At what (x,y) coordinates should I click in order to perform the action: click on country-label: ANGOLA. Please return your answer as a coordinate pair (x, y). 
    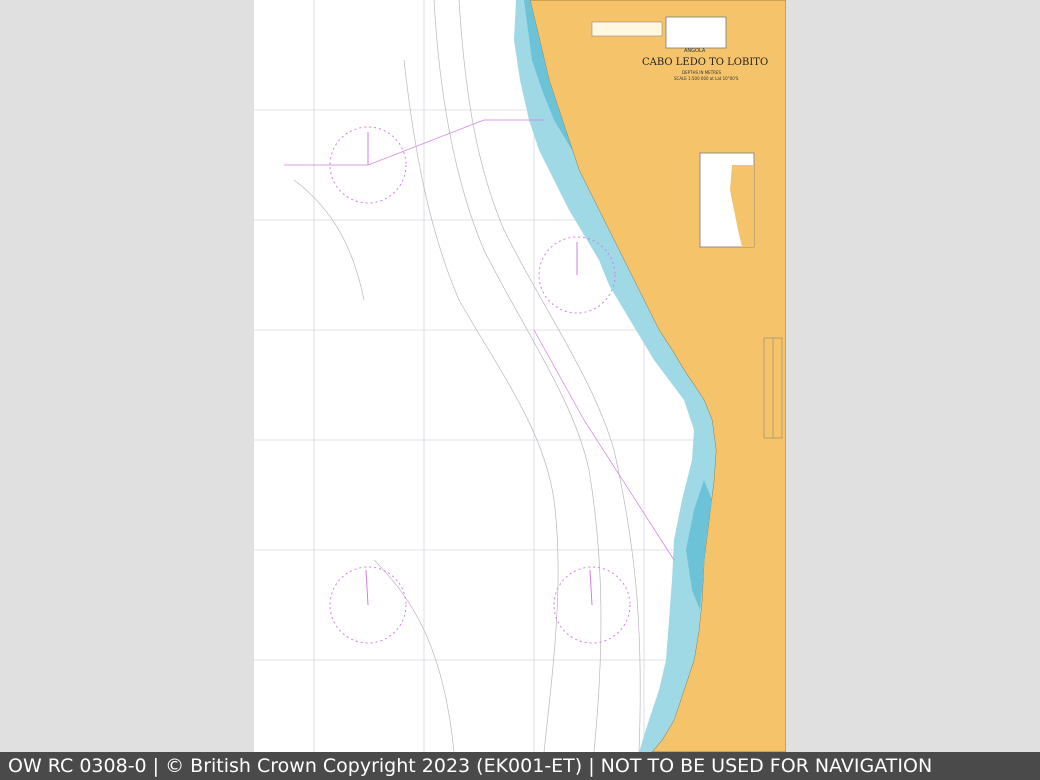
    Looking at the image, I should click on (695, 51).